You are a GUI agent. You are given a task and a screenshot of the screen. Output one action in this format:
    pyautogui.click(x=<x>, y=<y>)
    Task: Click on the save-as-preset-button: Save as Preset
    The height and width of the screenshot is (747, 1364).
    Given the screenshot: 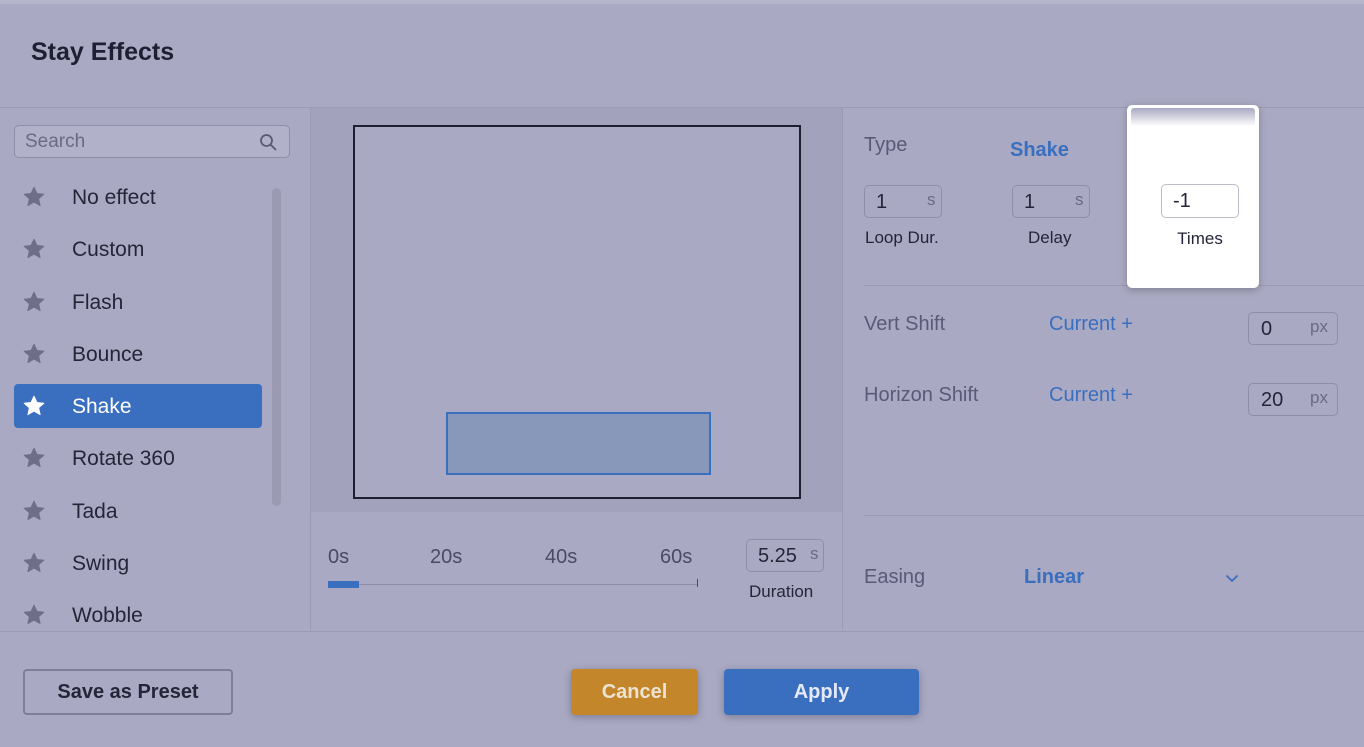 What is the action you would take?
    pyautogui.click(x=128, y=692)
    